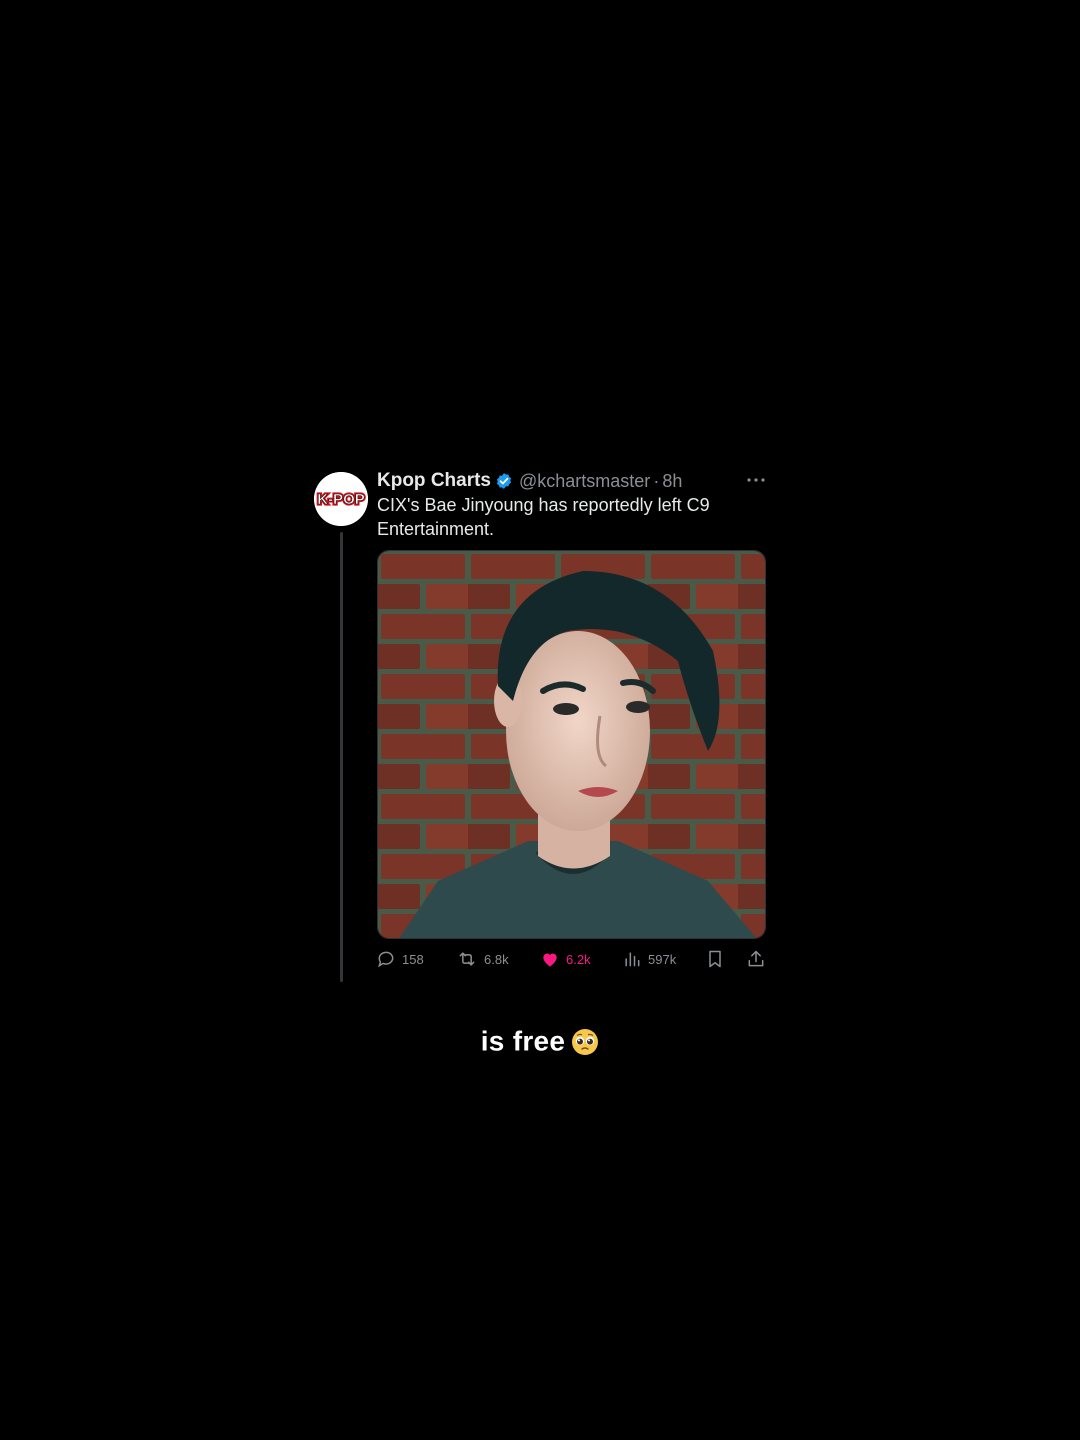 This screenshot has width=1080, height=1440. What do you see at coordinates (578, 959) in the screenshot?
I see `like-count: 6.2k` at bounding box center [578, 959].